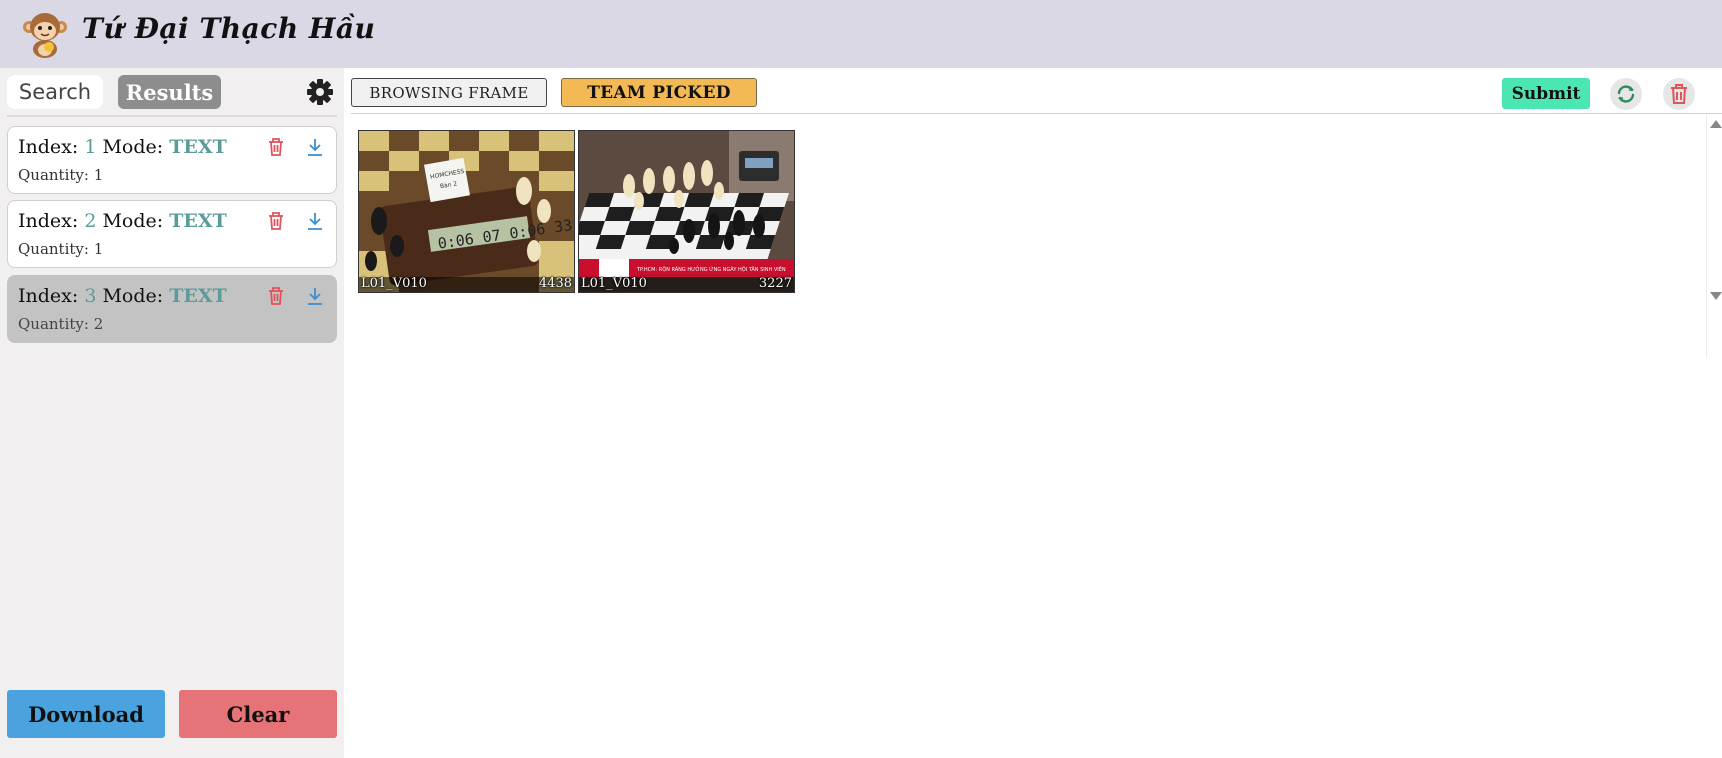 The image size is (1722, 758). What do you see at coordinates (1716, 124) in the screenshot?
I see `scroll-up-arrow-icon` at bounding box center [1716, 124].